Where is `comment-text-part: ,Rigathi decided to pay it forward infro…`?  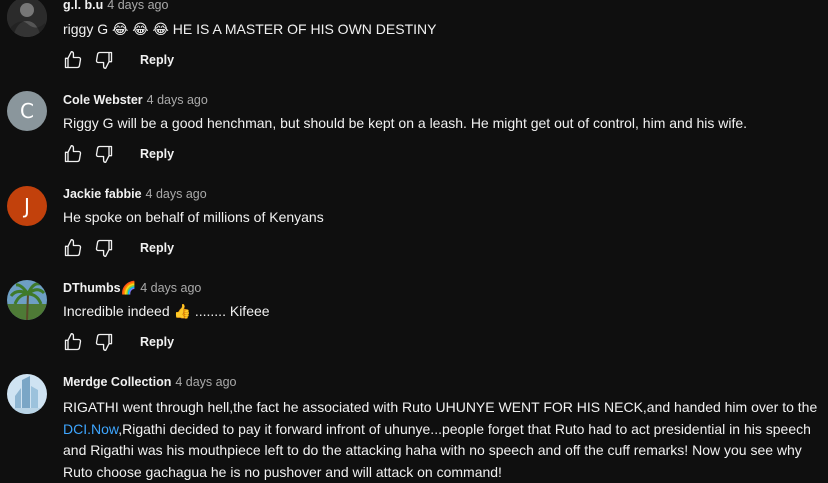
comment-text-part: ,Rigathi decided to pay it forward infro… is located at coordinates (437, 450).